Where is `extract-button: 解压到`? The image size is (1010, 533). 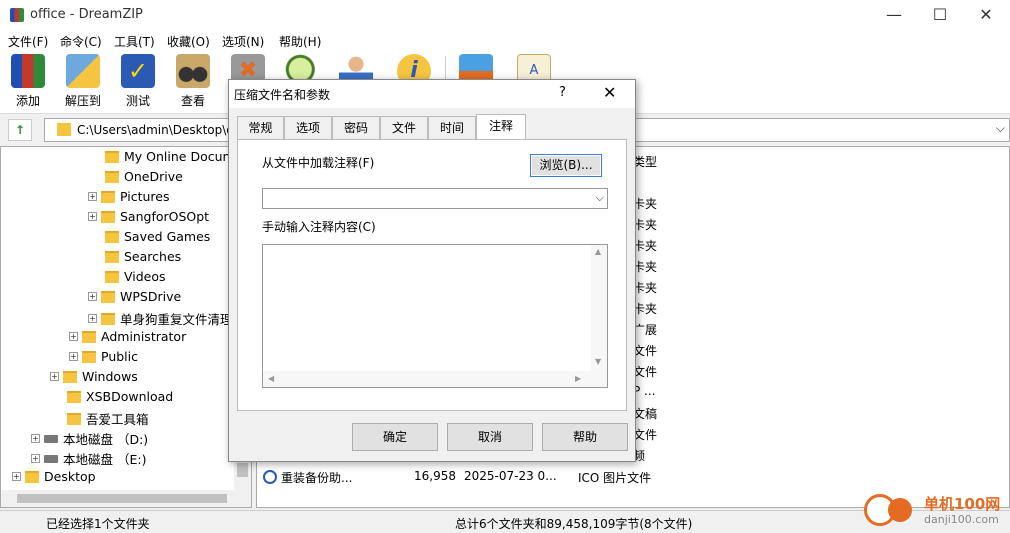
extract-button: 解压到 is located at coordinates (83, 83).